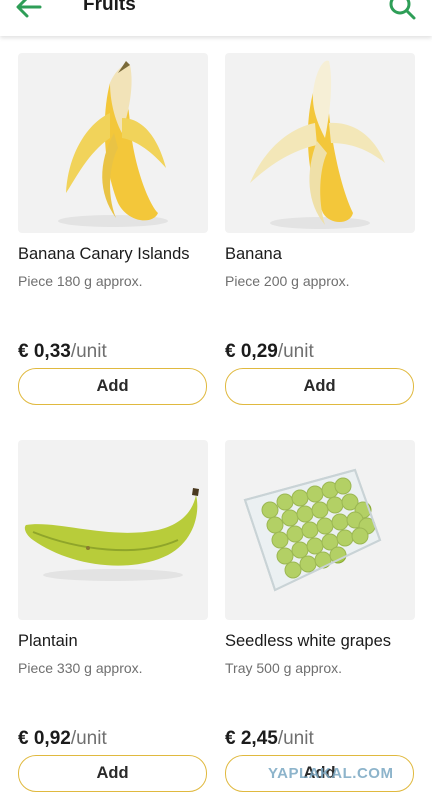 Image resolution: width=432 pixels, height=806 pixels. I want to click on product-price: € 2,45/unit, so click(269, 739).